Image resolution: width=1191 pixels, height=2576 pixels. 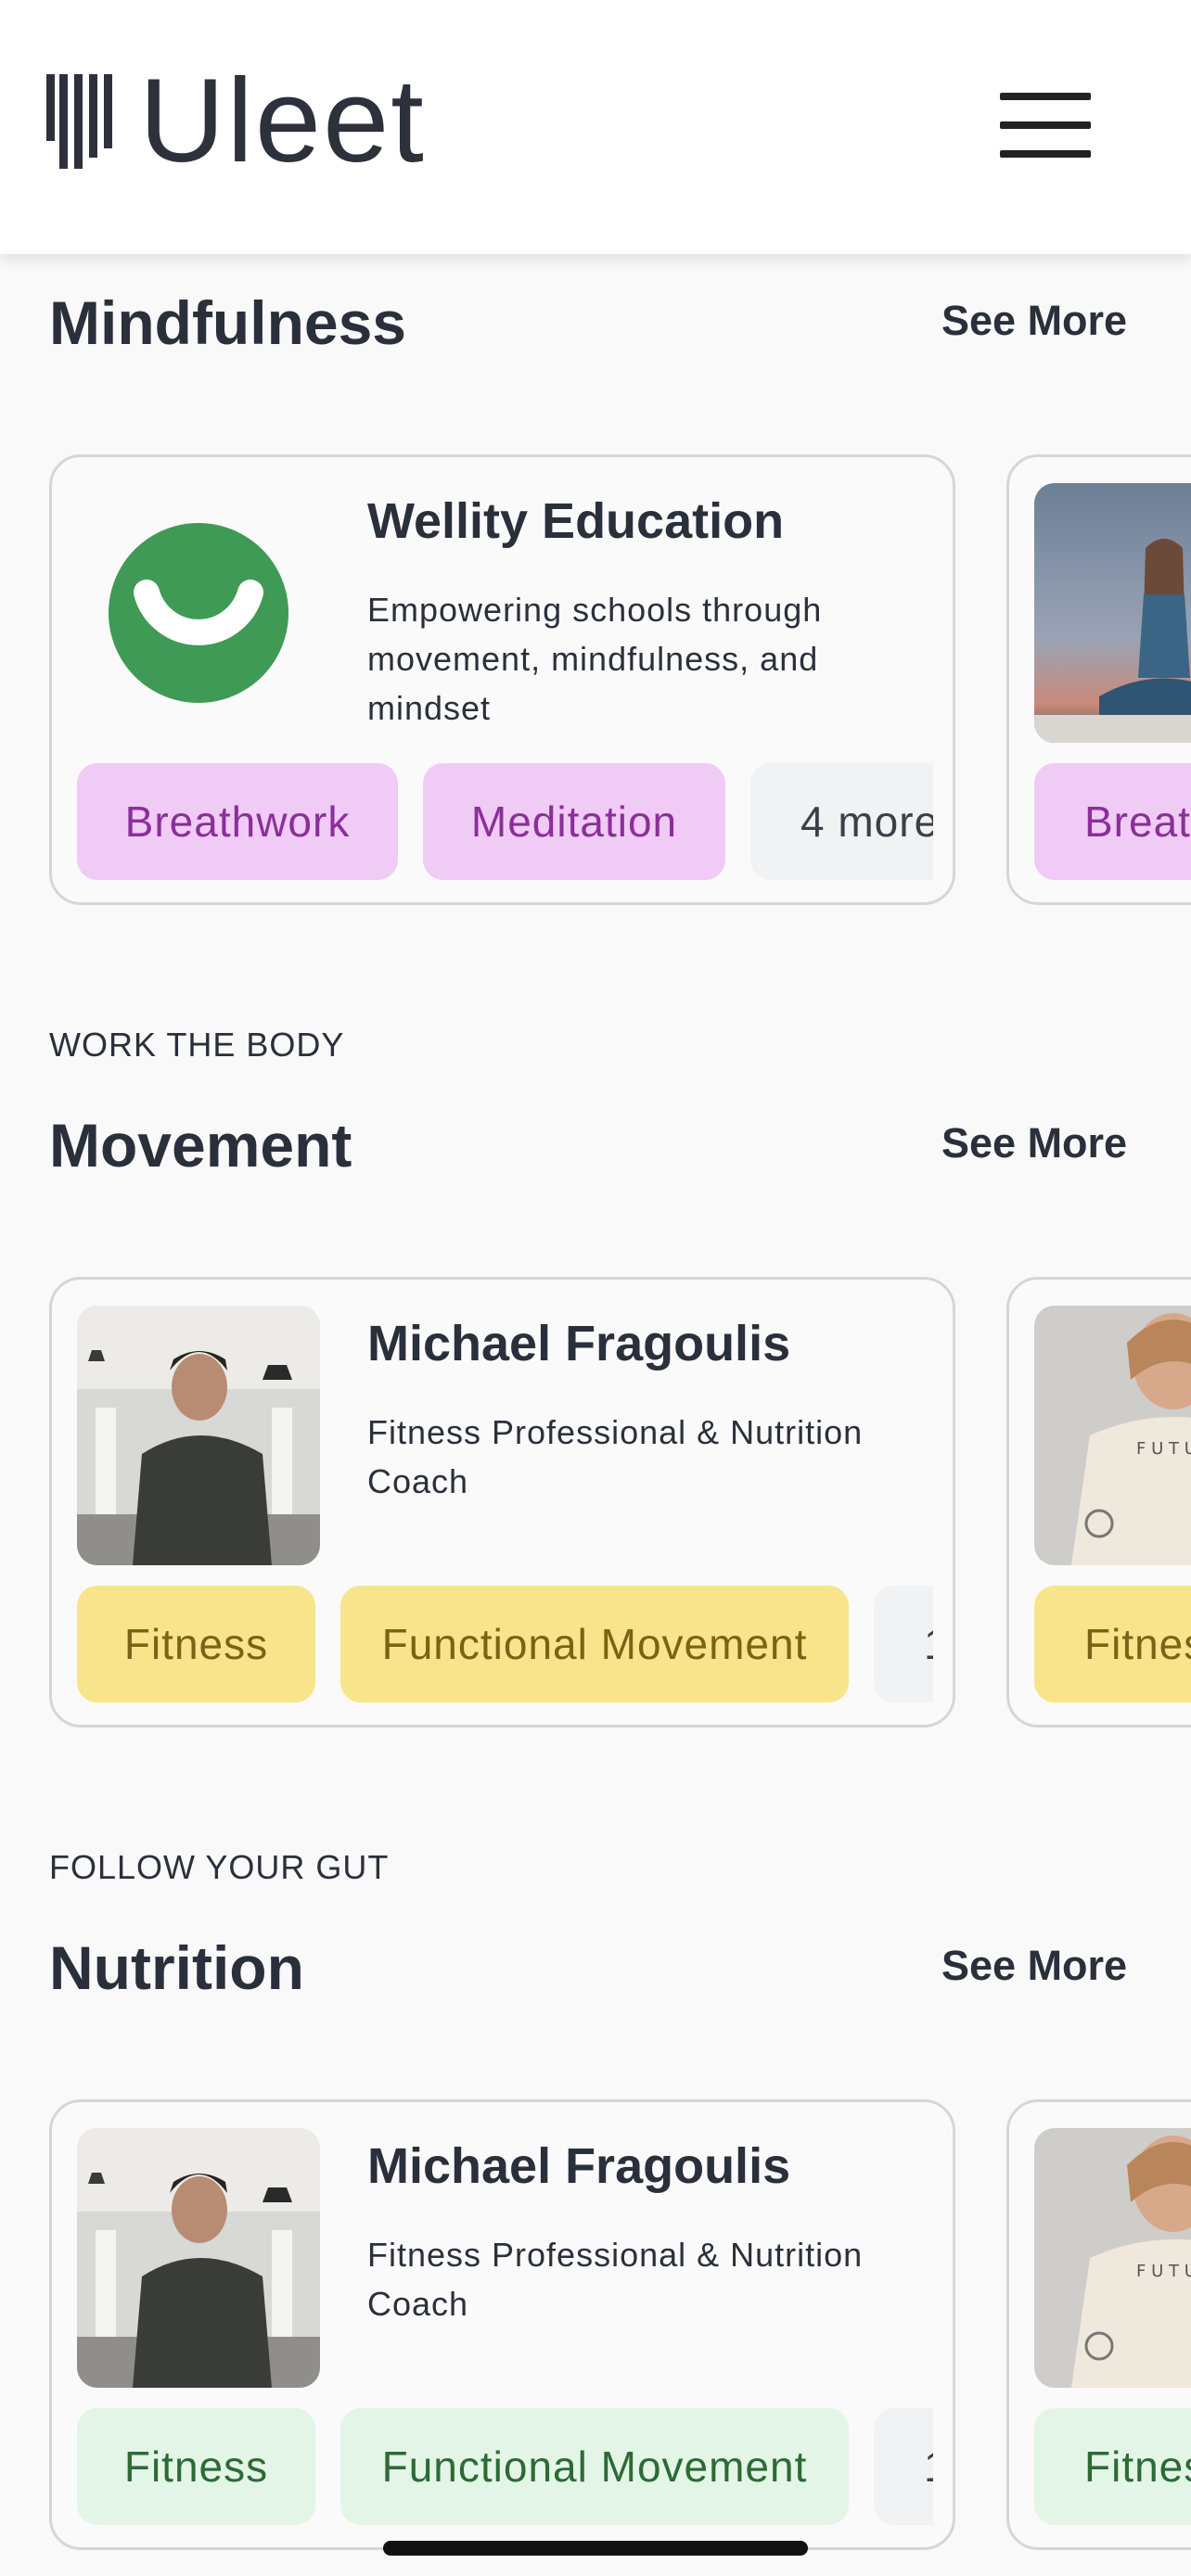 I want to click on section-title: Nutrition, so click(x=177, y=1967).